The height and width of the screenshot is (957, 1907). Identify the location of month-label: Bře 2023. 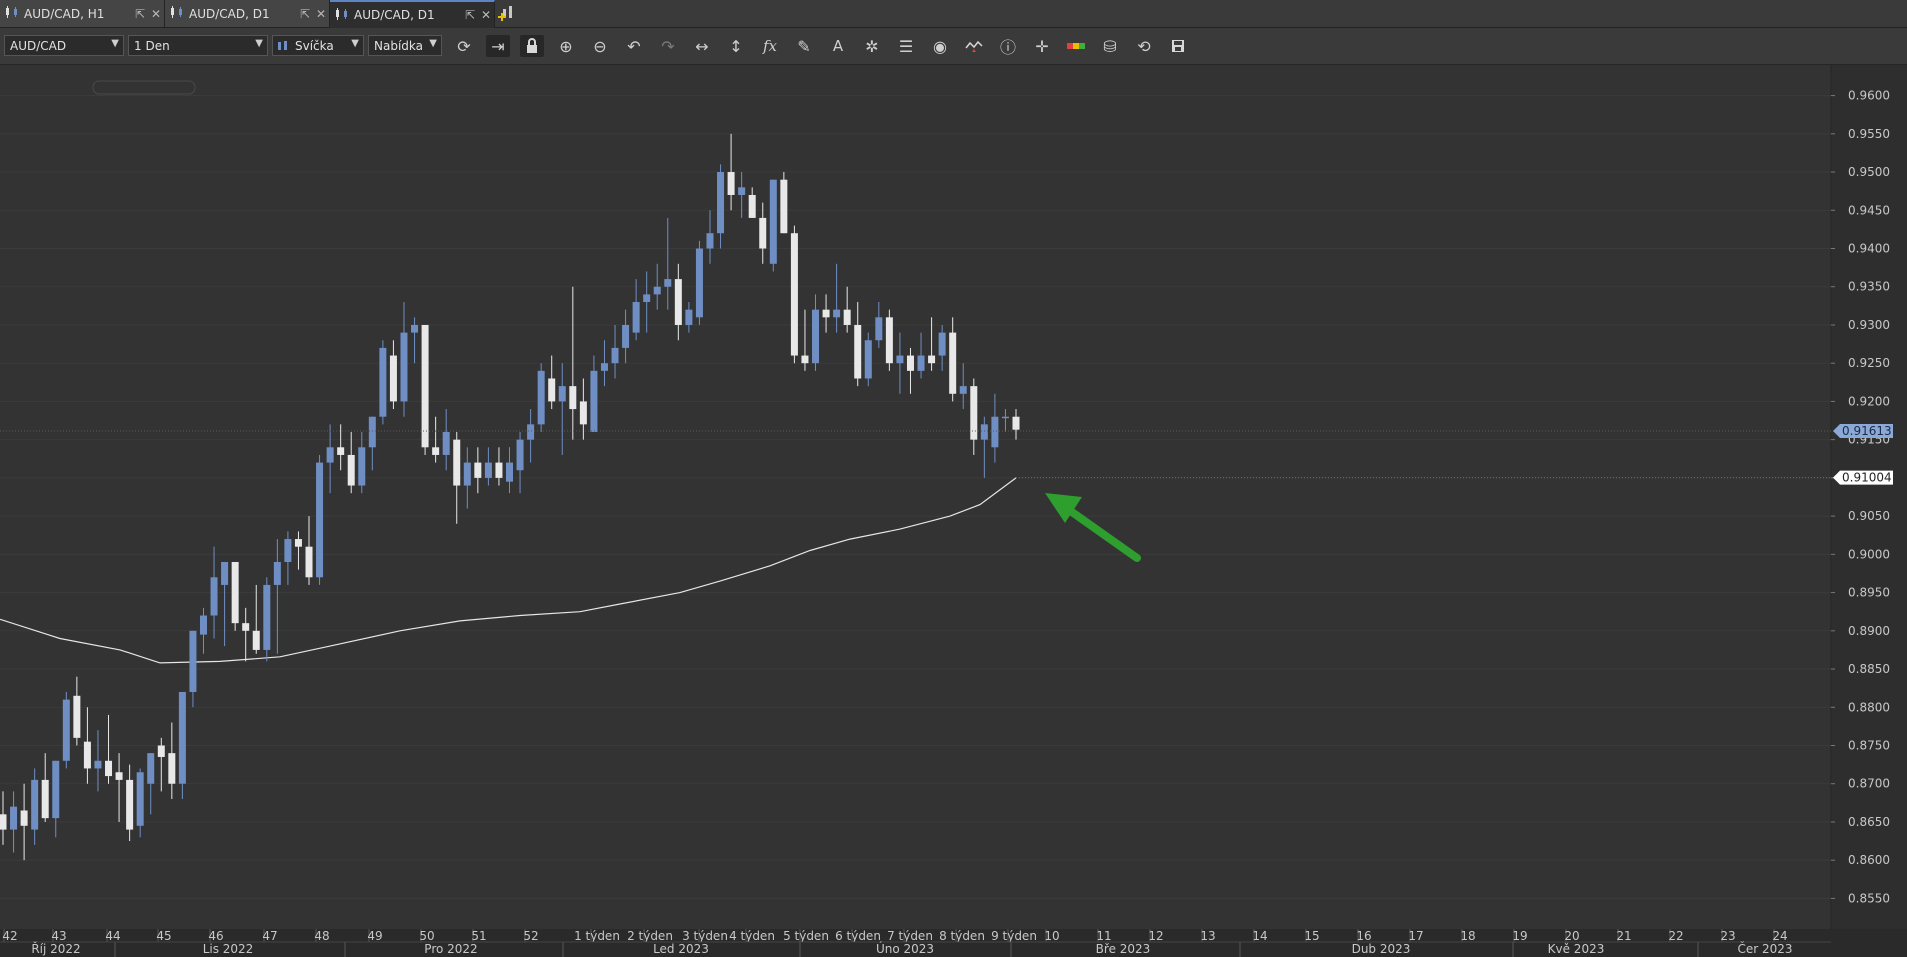
(1123, 949).